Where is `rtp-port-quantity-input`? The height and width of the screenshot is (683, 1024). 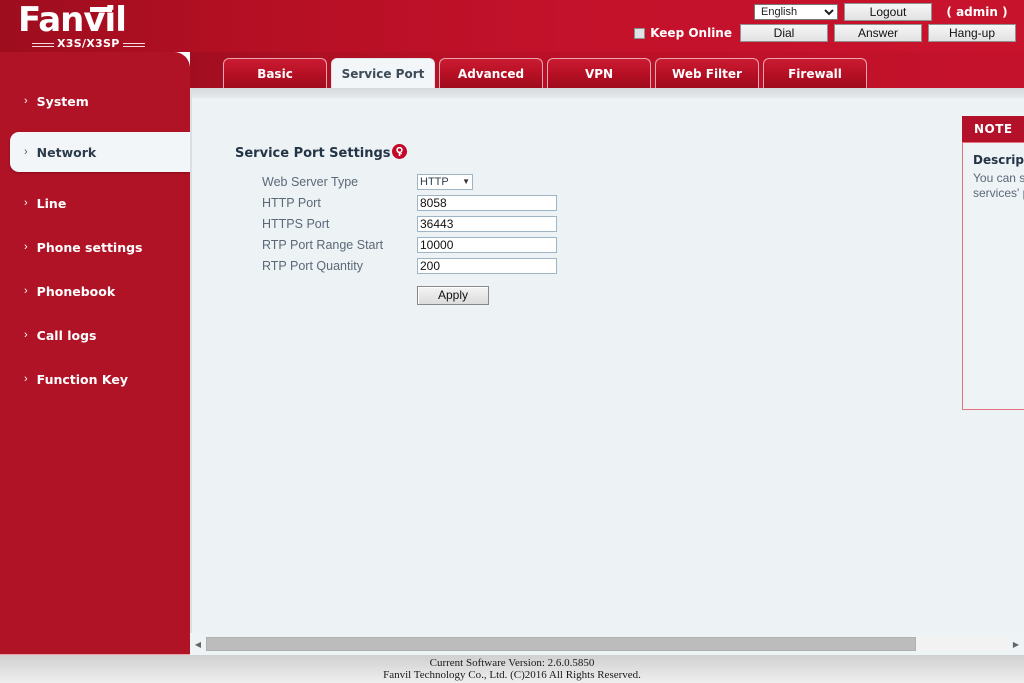 rtp-port-quantity-input is located at coordinates (487, 265).